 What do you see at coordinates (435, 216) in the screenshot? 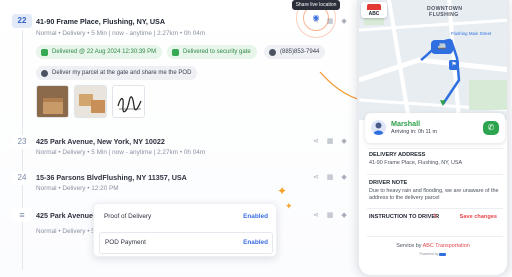
I see `edit-icon: ✎` at bounding box center [435, 216].